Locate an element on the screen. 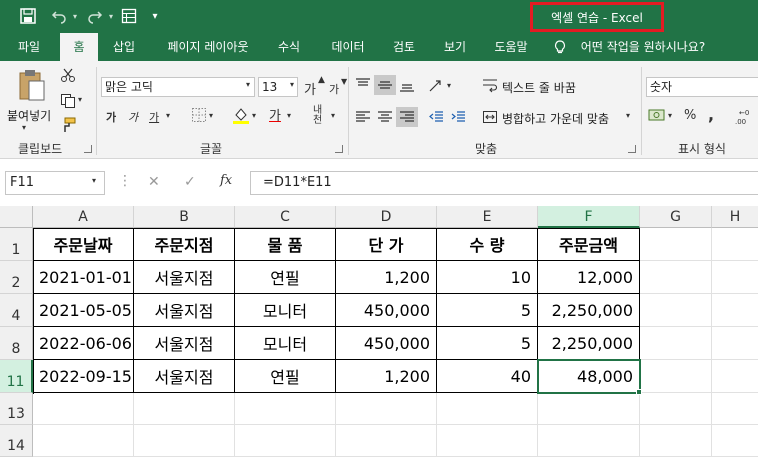  cell-a2: 2021-01-01 is located at coordinates (83, 277).